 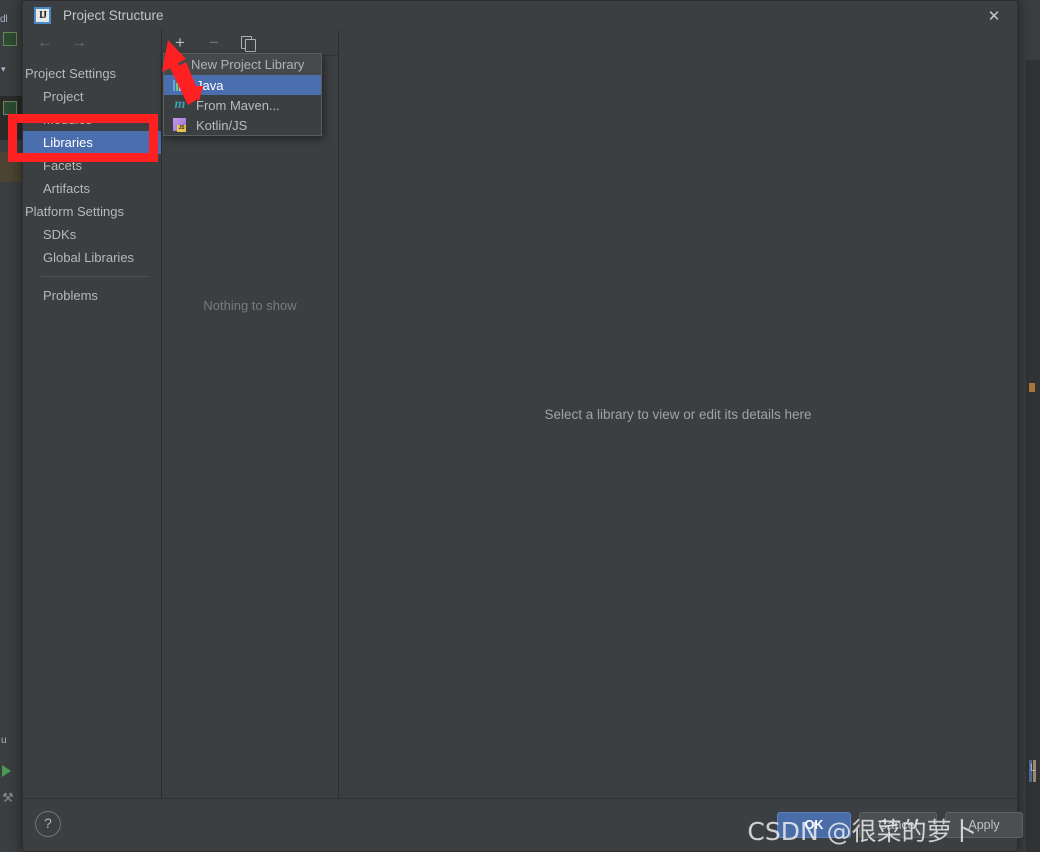 I want to click on popup-item-kotlin-js: JS Kotlin/JS, so click(x=242, y=125).